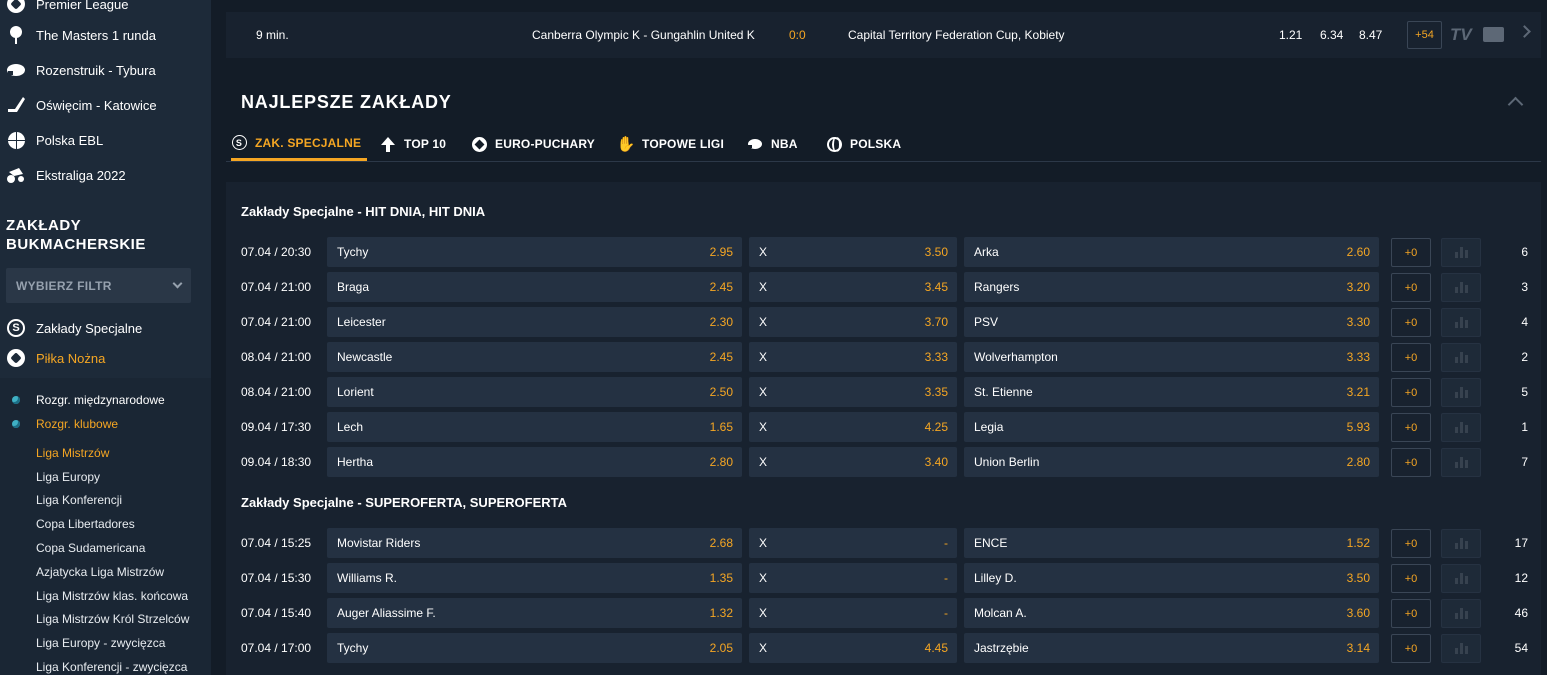 This screenshot has height=675, width=1547. What do you see at coordinates (1461, 35) in the screenshot?
I see `tv-icon: TV` at bounding box center [1461, 35].